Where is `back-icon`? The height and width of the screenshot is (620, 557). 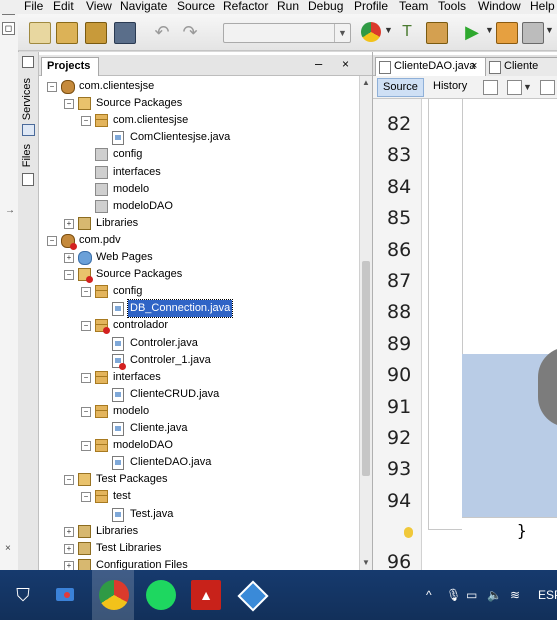
back-icon is located at coordinates (514, 87).